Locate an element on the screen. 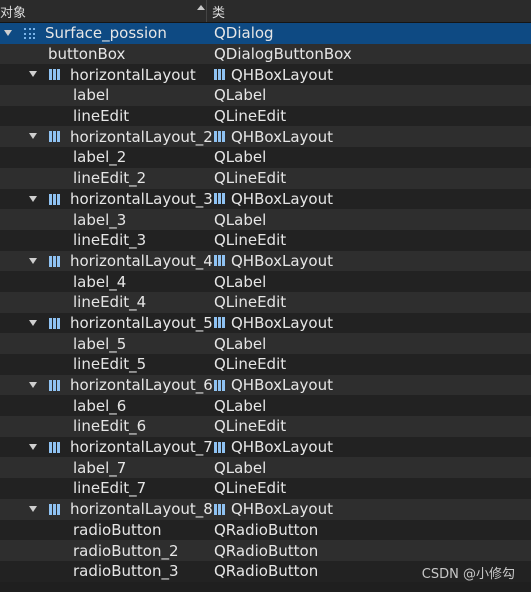  object-name: lineEdit_2 is located at coordinates (110, 178).